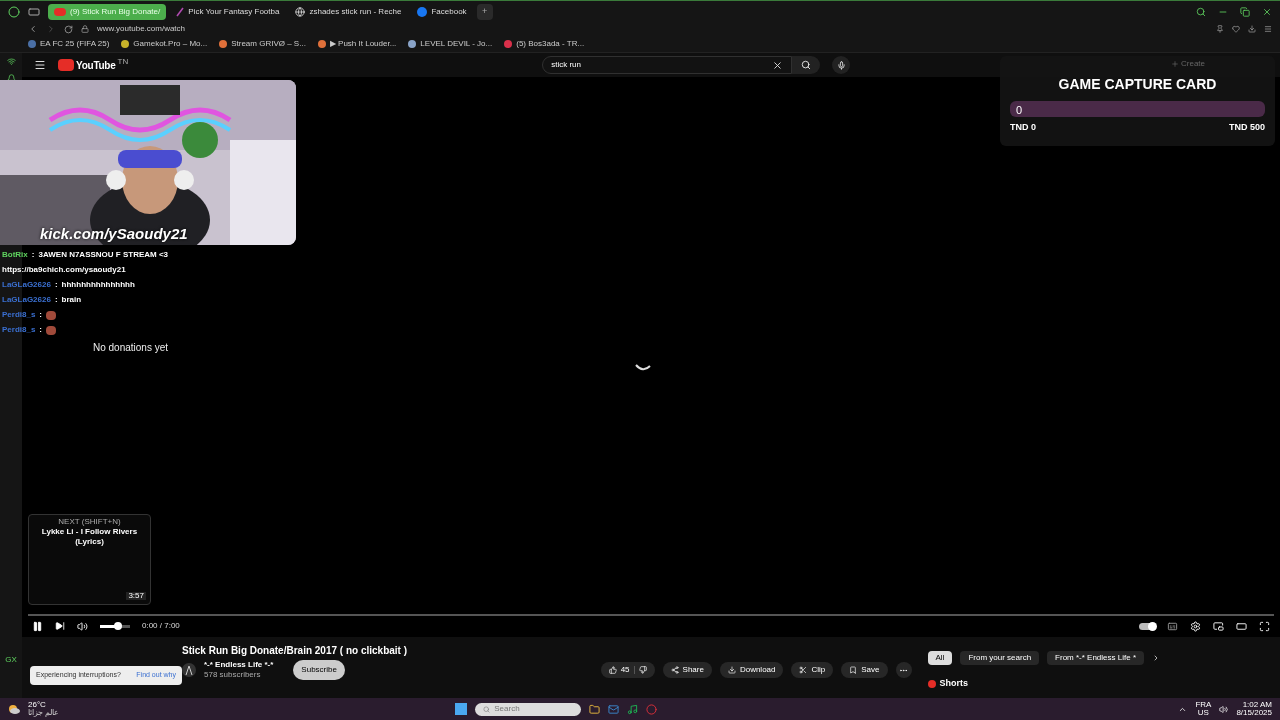  What do you see at coordinates (319, 670) in the screenshot?
I see `subscribe-button: Subscribe` at bounding box center [319, 670].